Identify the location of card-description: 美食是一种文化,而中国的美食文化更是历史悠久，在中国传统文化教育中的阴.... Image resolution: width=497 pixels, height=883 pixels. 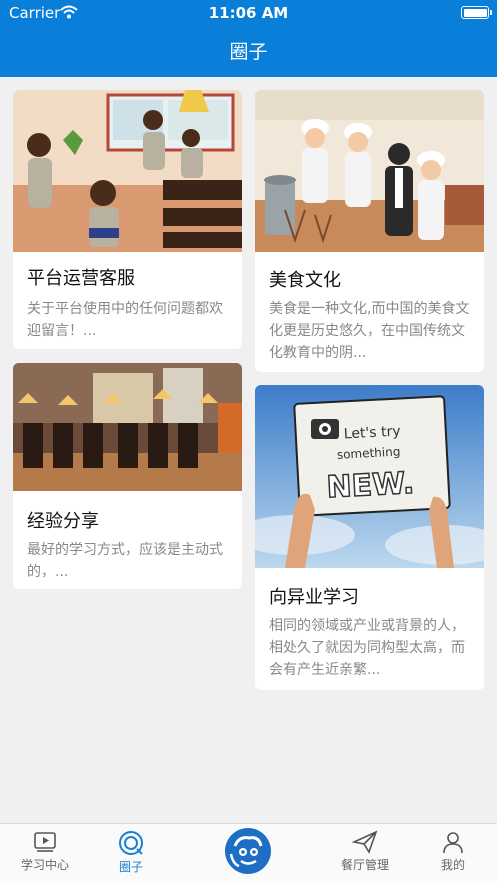
(369, 331).